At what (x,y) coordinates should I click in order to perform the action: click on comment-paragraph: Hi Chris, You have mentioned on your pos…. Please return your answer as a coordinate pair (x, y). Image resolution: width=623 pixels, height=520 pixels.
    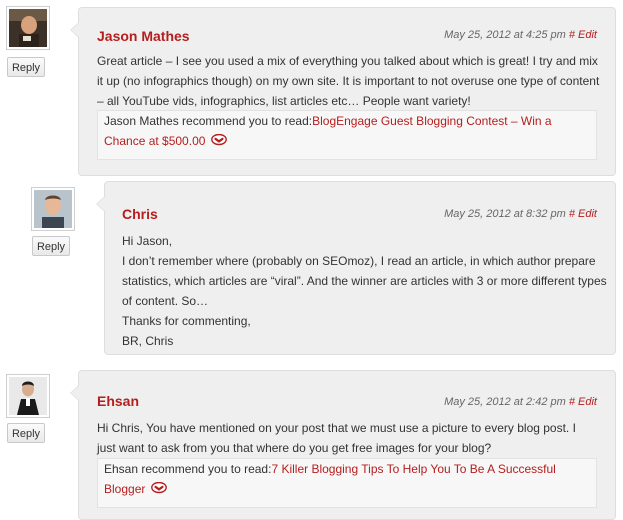
    Looking at the image, I should click on (336, 438).